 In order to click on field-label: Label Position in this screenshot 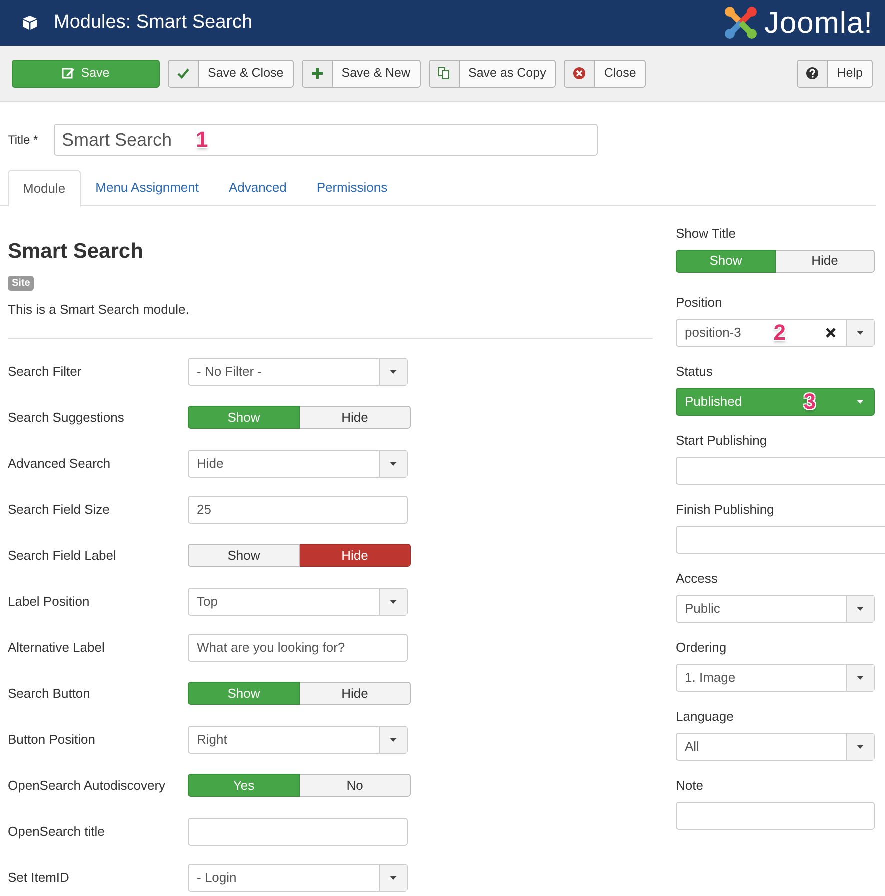, I will do `click(49, 601)`.